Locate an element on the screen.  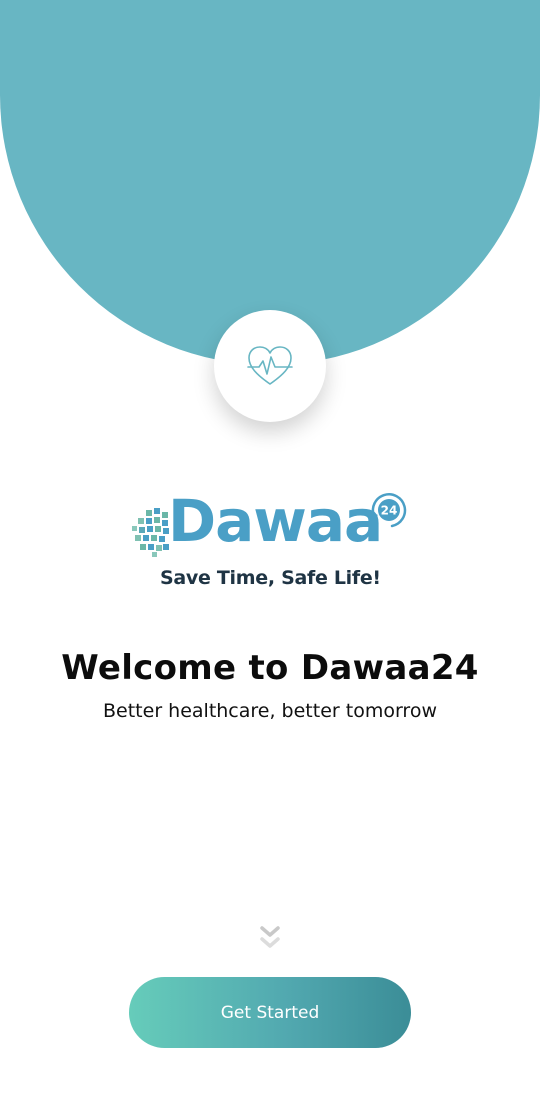
dawaa24-logo: Dawaa 24 Save Time, Safe Life! is located at coordinates (270, 542).